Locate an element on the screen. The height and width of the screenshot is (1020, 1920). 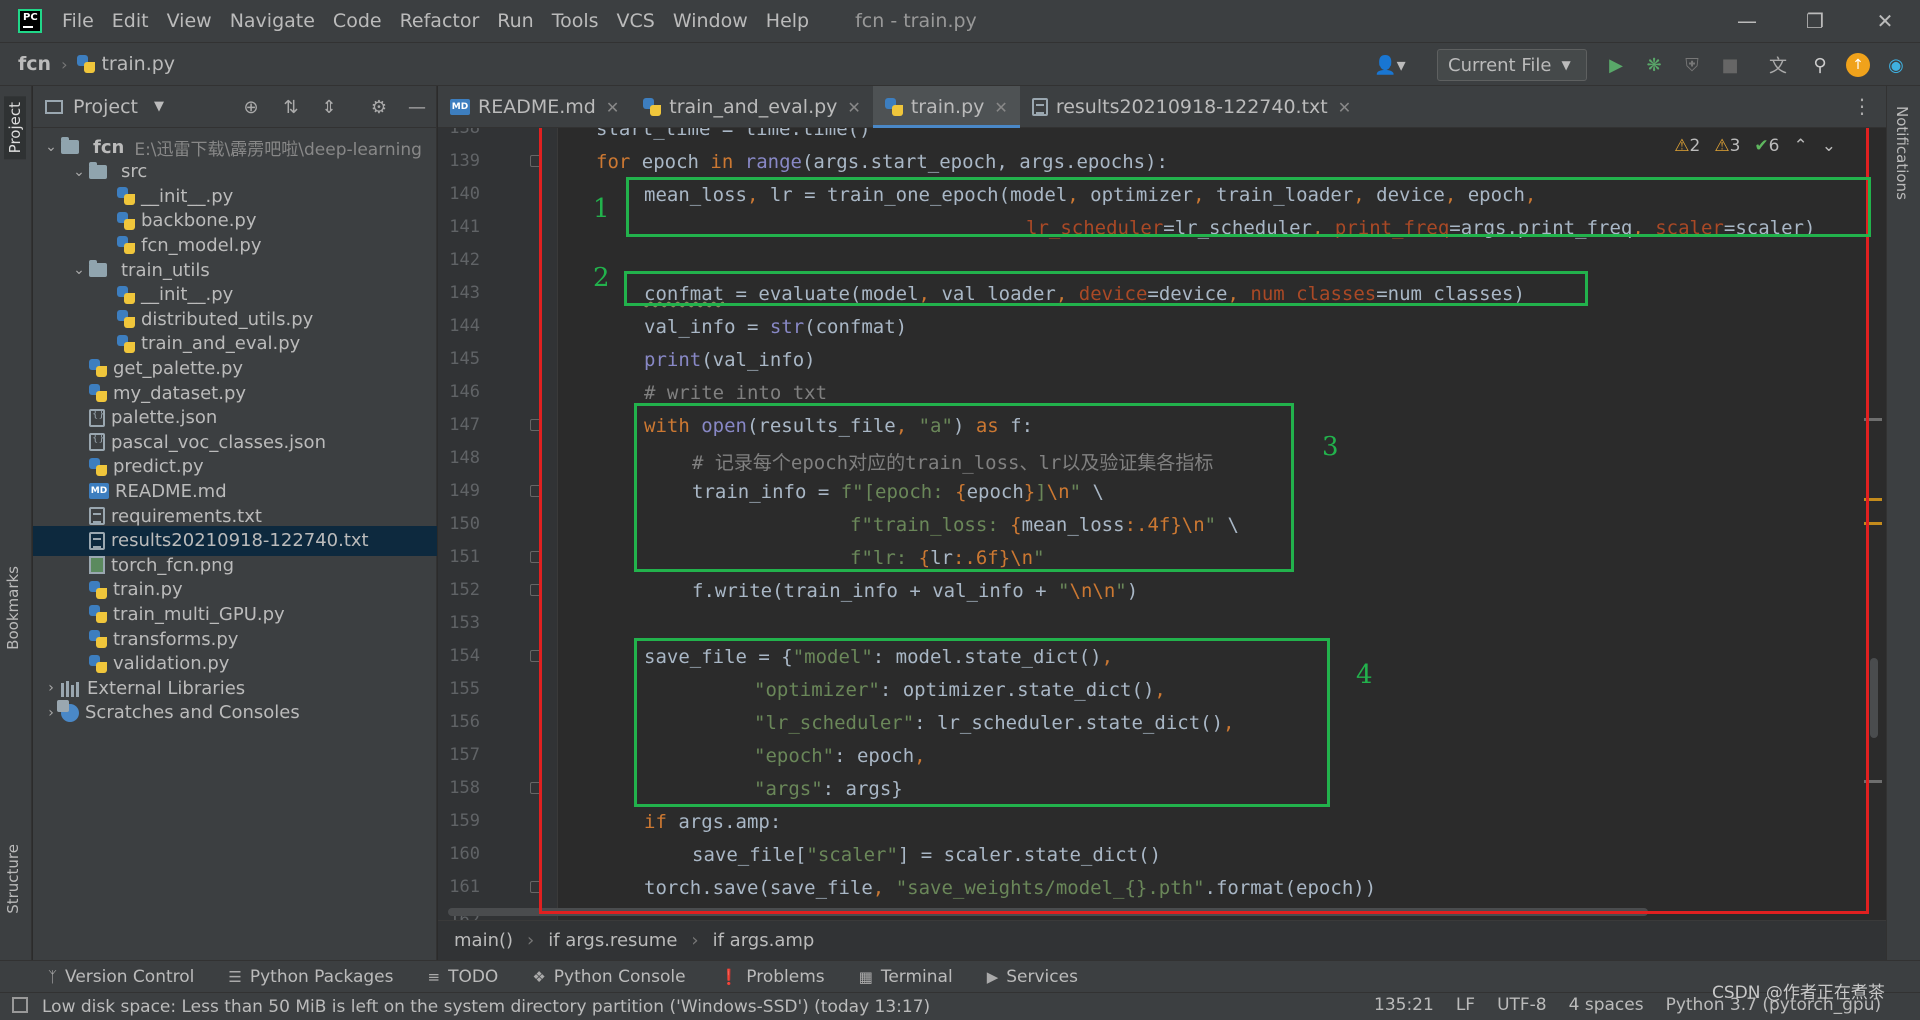
tree-item-label: pascal_voc_classes.json is located at coordinates (218, 442).